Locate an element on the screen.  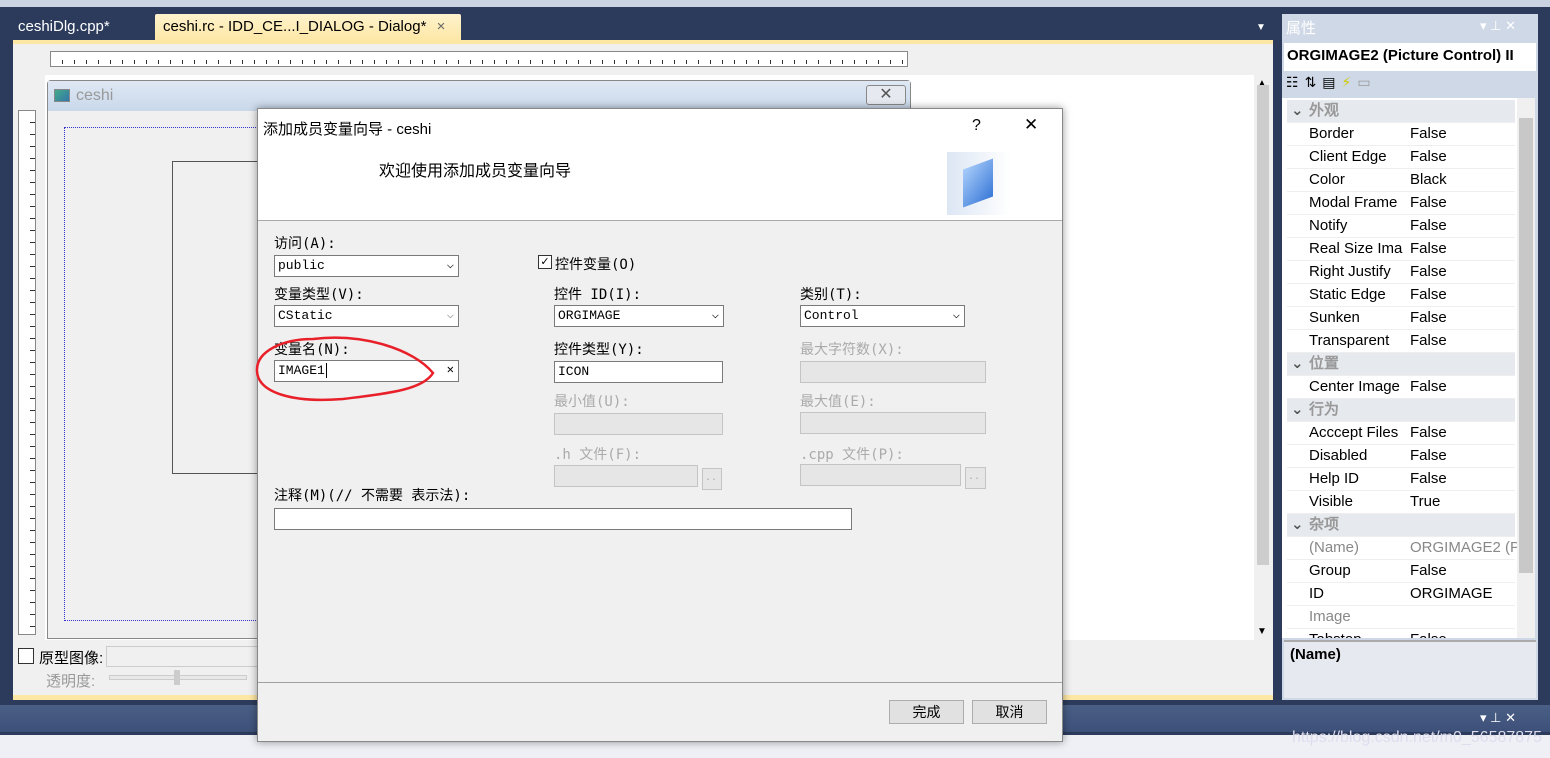
object-selector: ORGIMAGE2 (Picture Control) II is located at coordinates (1410, 57).